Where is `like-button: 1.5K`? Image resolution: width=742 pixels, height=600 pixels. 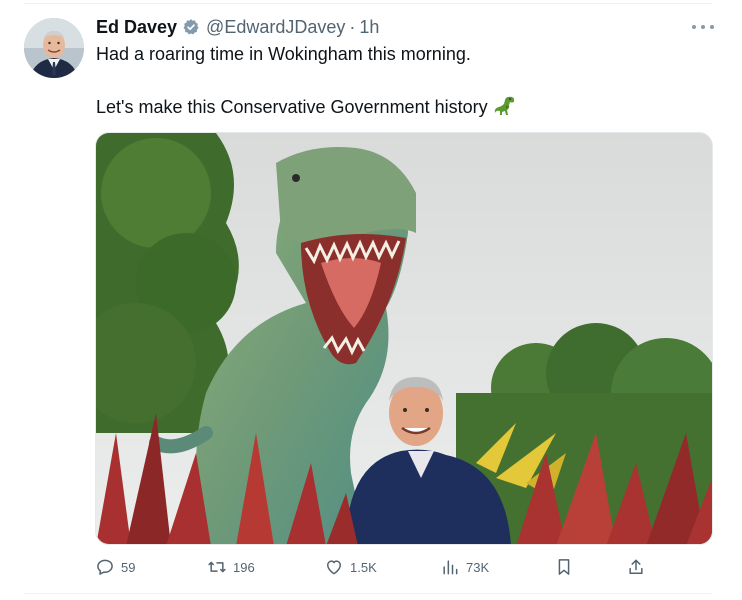 like-button: 1.5K is located at coordinates (350, 567).